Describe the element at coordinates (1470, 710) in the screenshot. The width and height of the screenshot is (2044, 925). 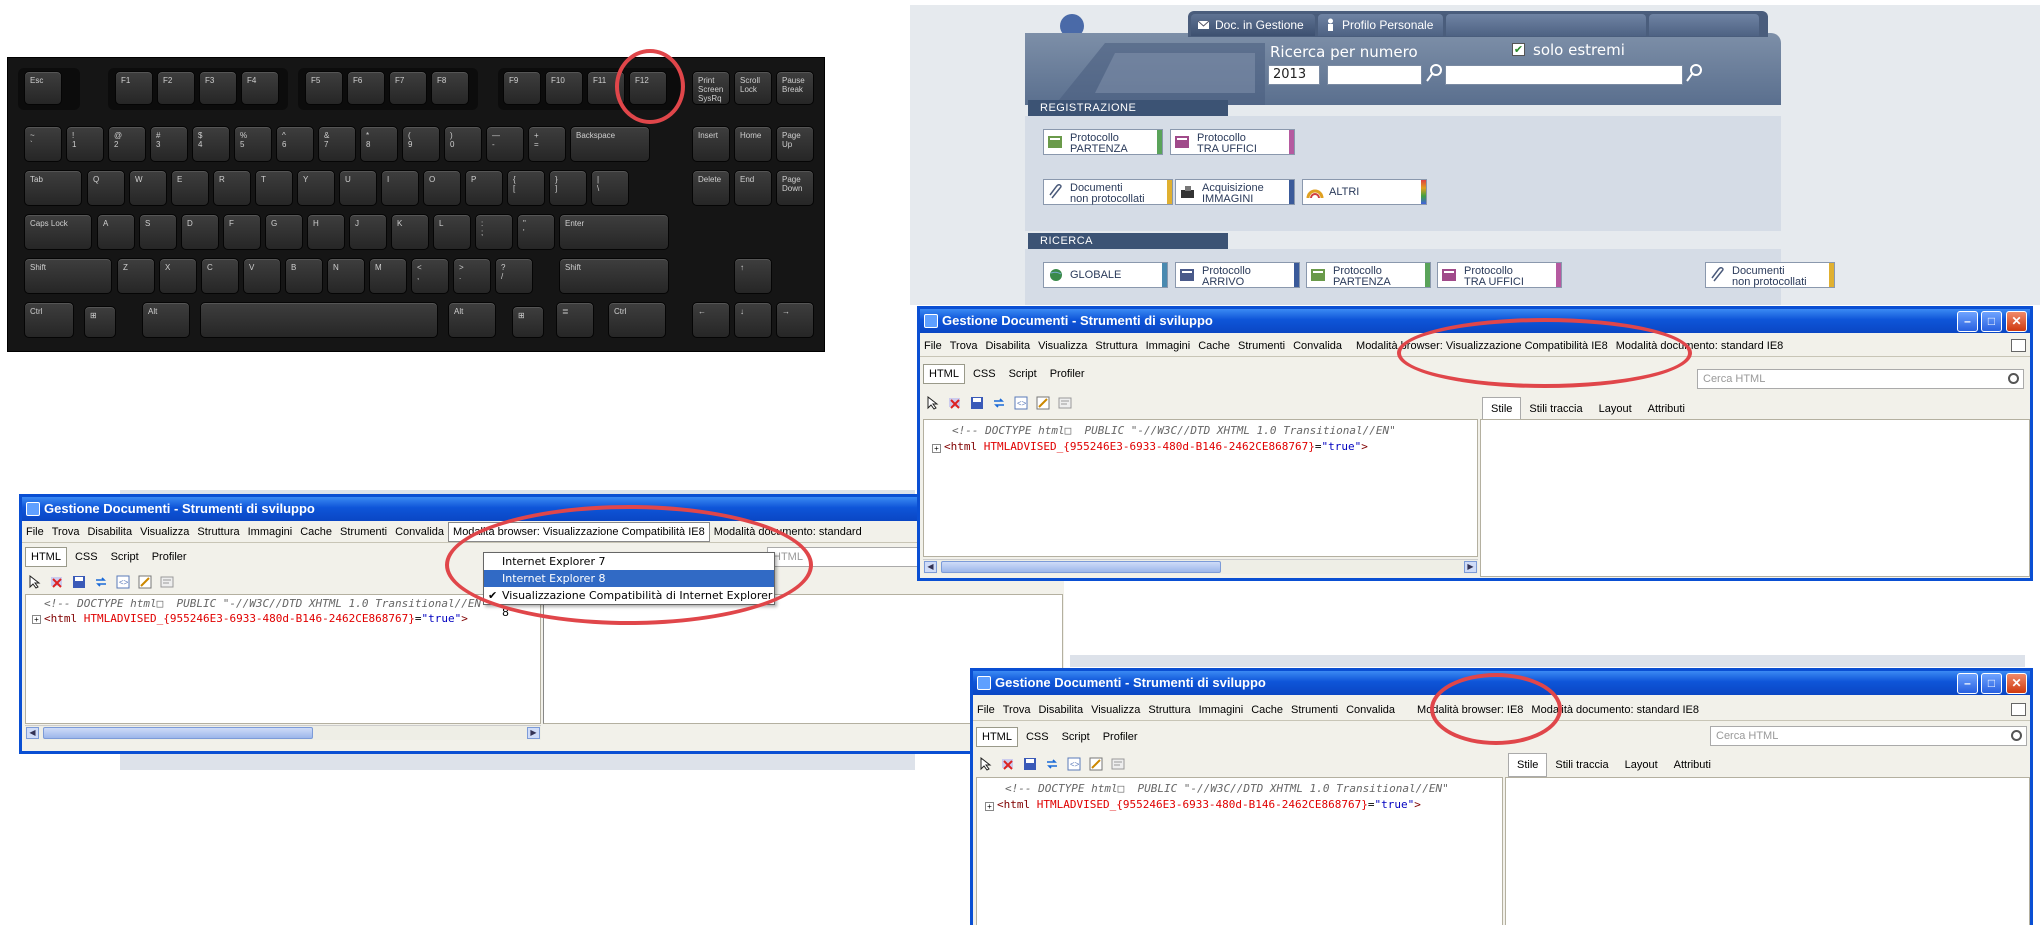
I see `menu-browser-mode: Modalità browser: IE8` at that location.